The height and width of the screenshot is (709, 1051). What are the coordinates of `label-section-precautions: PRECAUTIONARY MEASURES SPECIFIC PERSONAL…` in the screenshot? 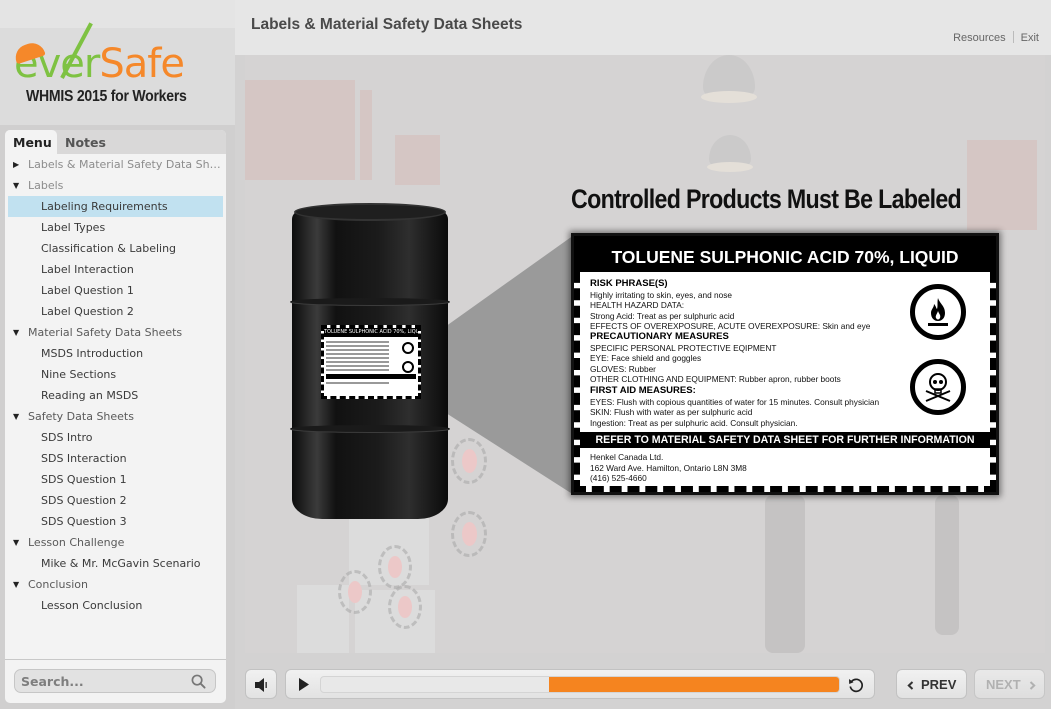 It's located at (715, 358).